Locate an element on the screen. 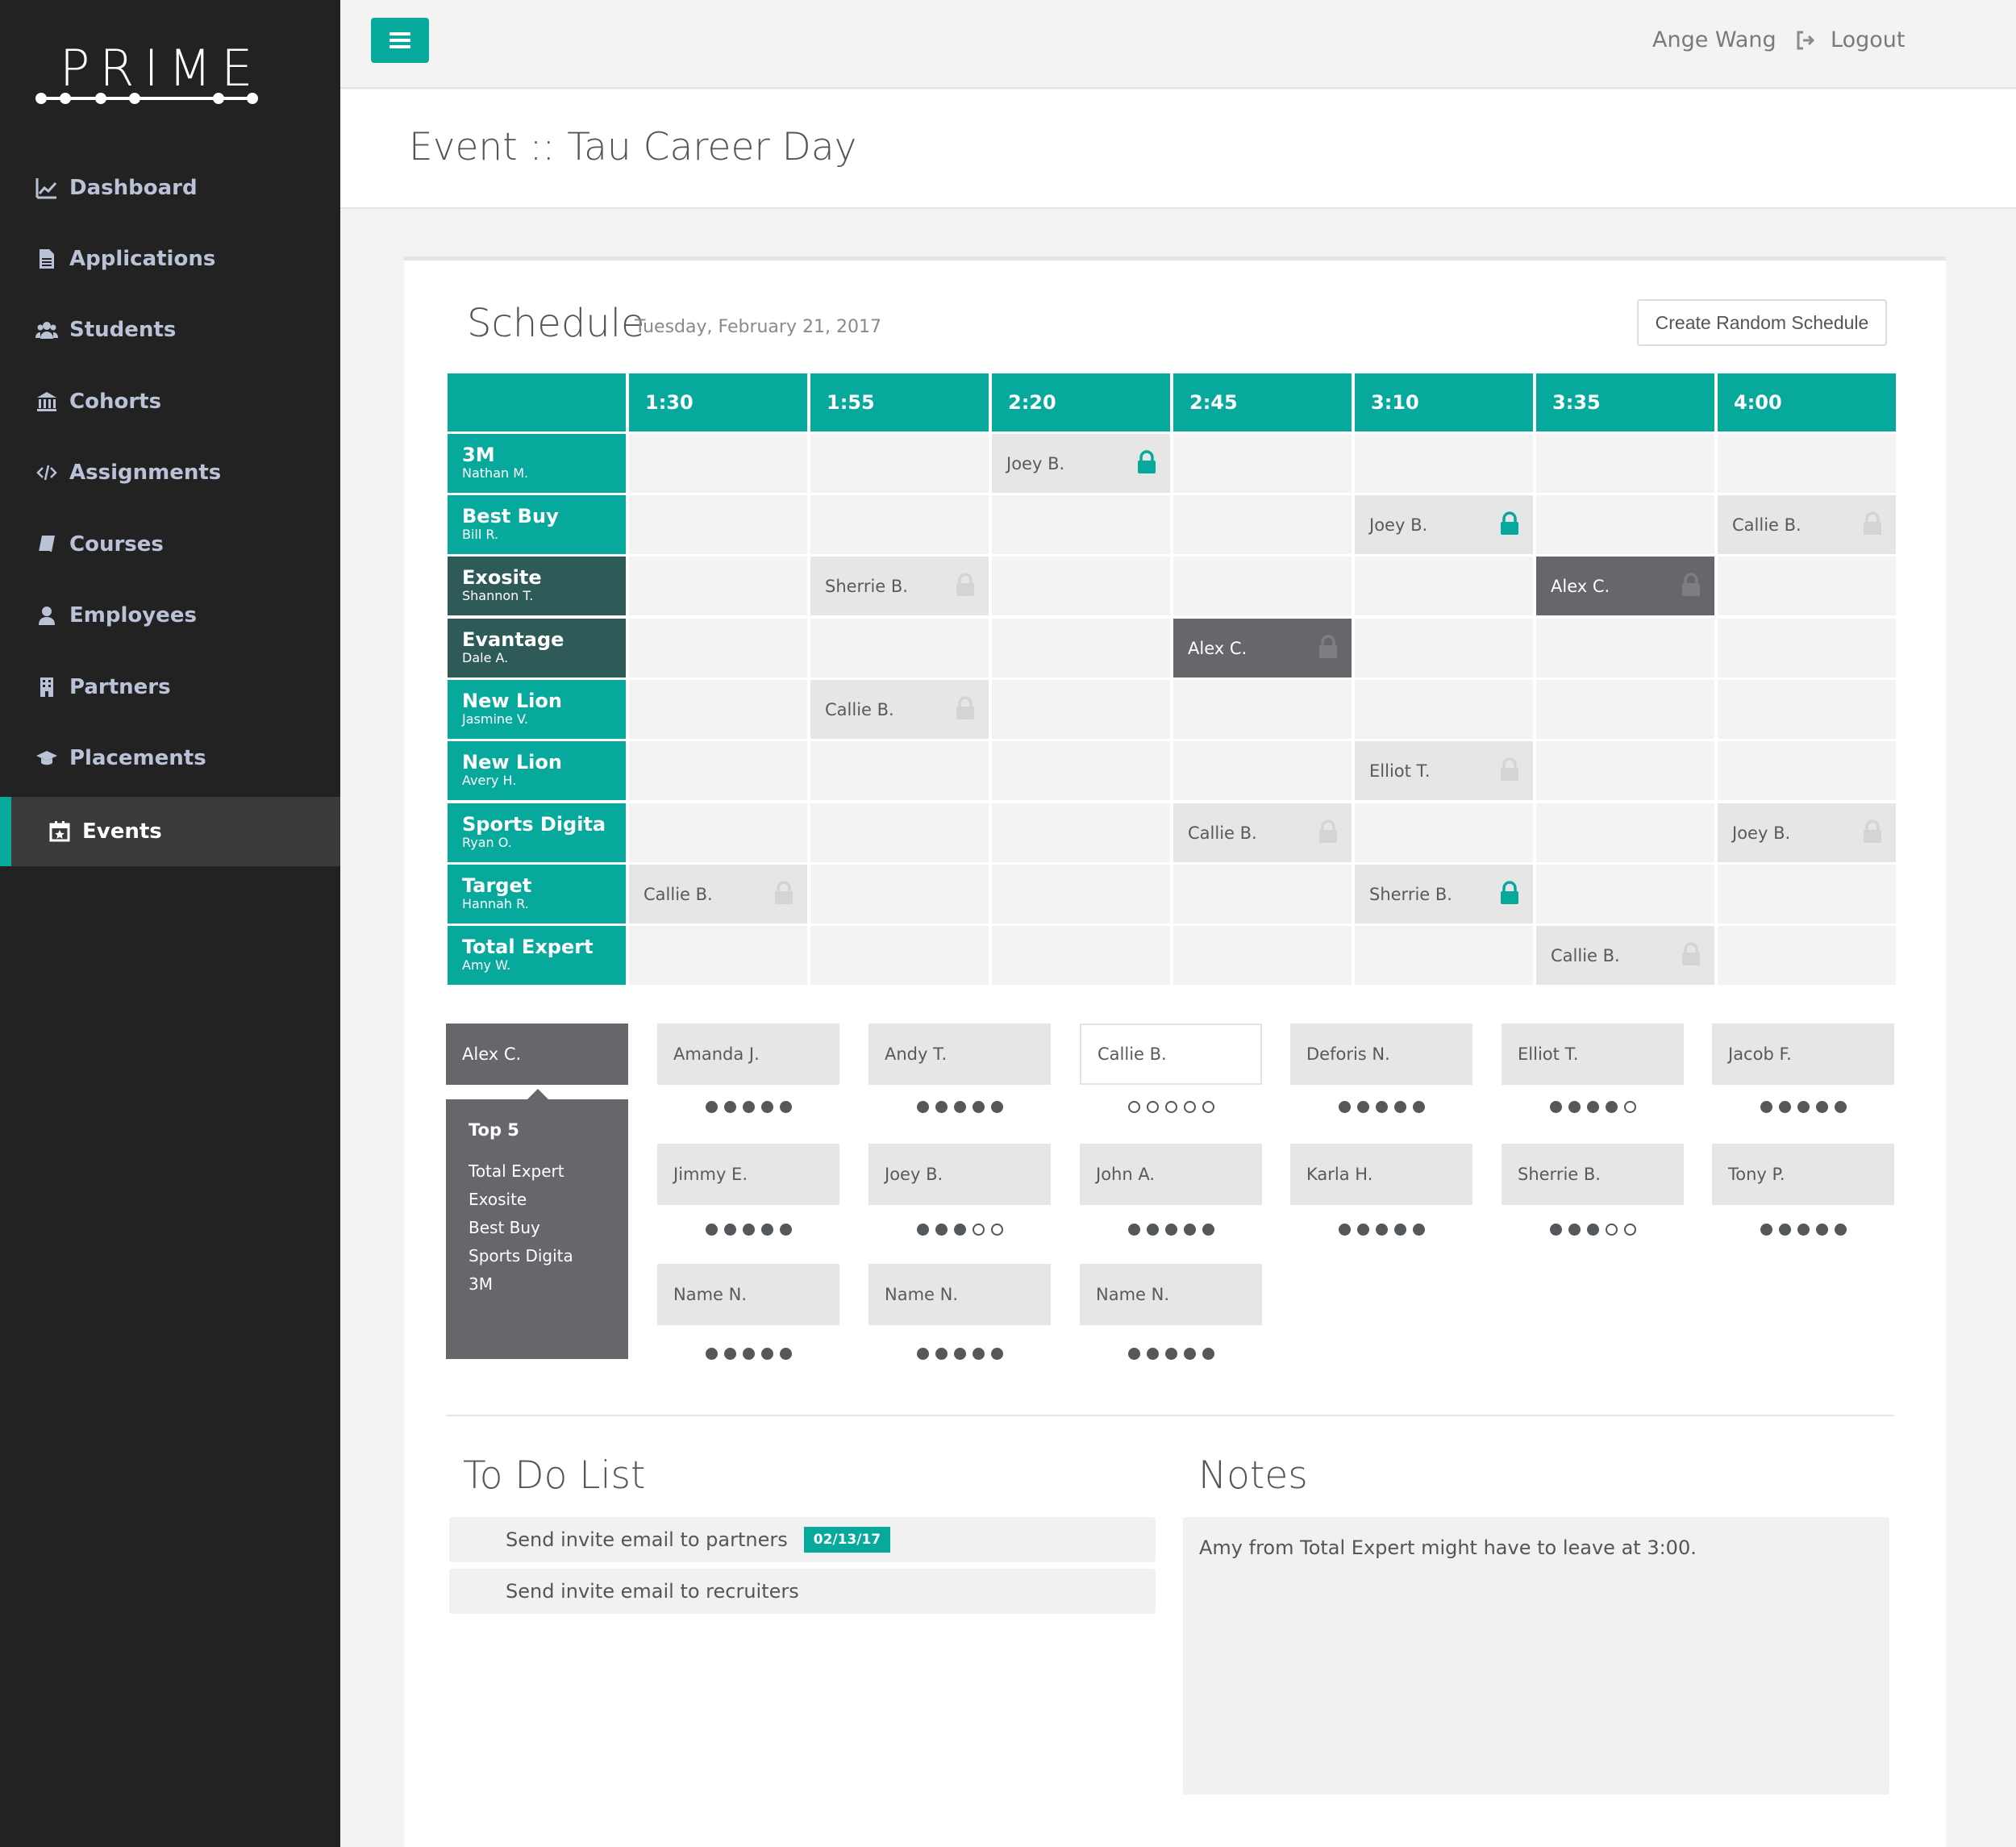 The height and width of the screenshot is (1847, 2016). student-card: Jacob F. is located at coordinates (1803, 1054).